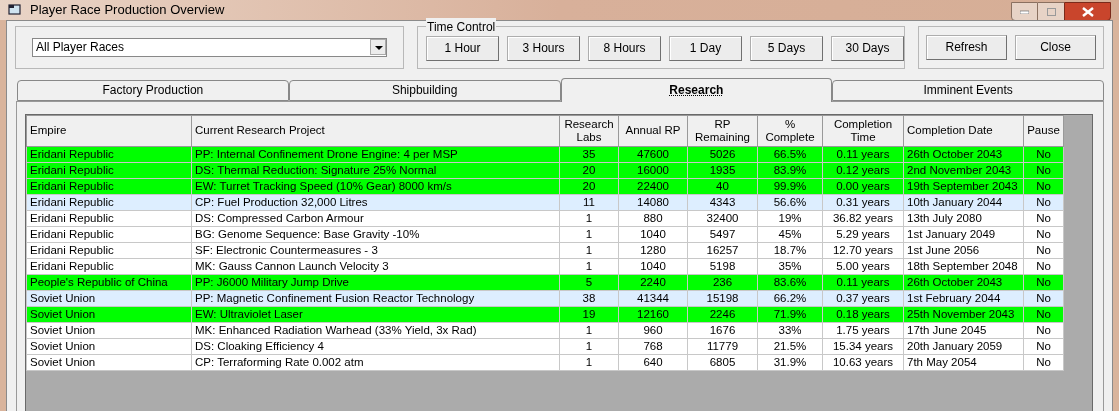 The height and width of the screenshot is (411, 1119). I want to click on table-cell: 15.34 years, so click(863, 346).